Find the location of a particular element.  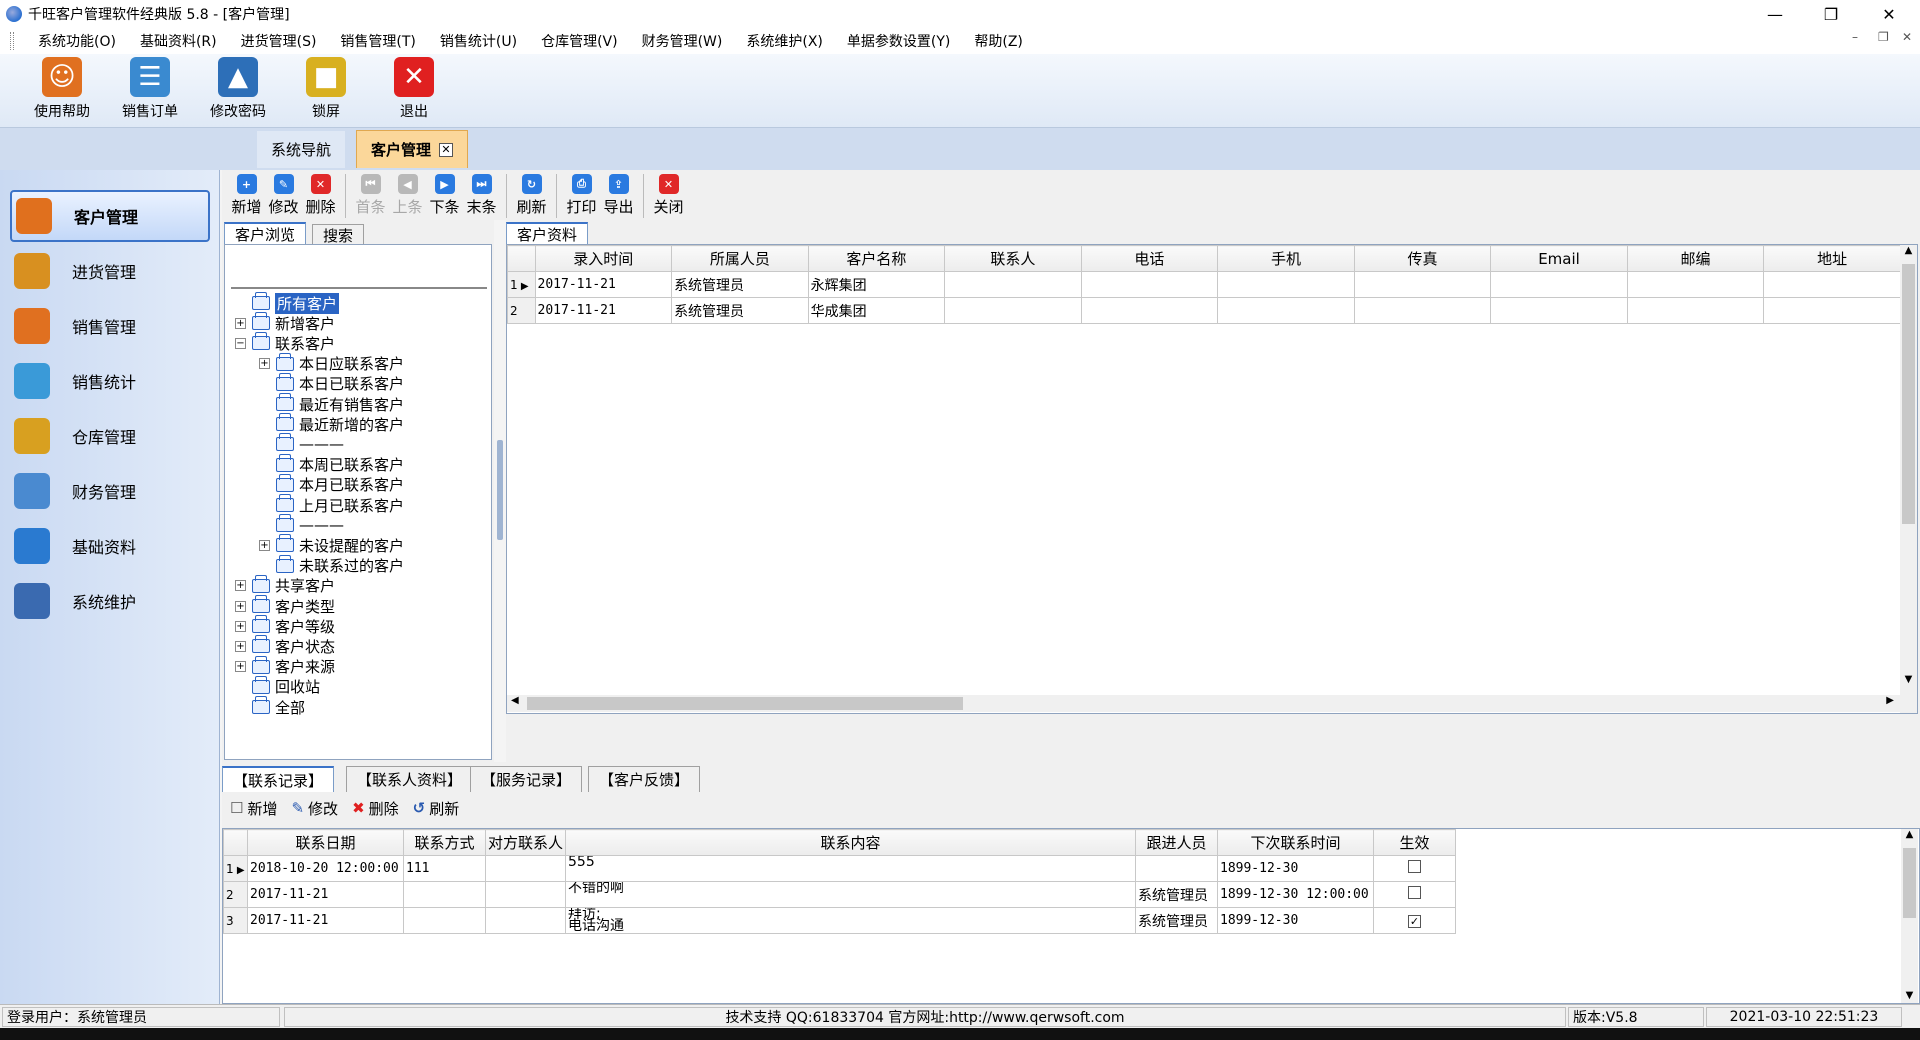

customer-grid-hscroll: ◀ ▶ is located at coordinates (1203, 703).